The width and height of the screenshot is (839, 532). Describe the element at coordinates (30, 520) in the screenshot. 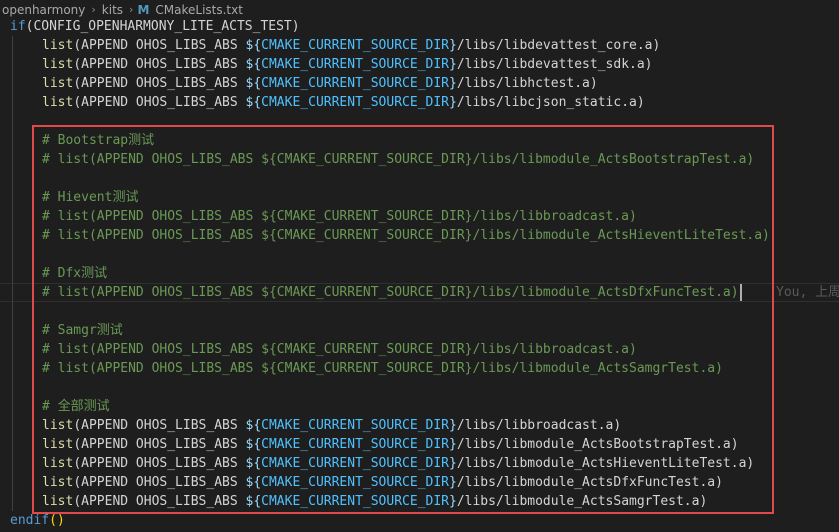

I see `keyword-endif: endif` at that location.